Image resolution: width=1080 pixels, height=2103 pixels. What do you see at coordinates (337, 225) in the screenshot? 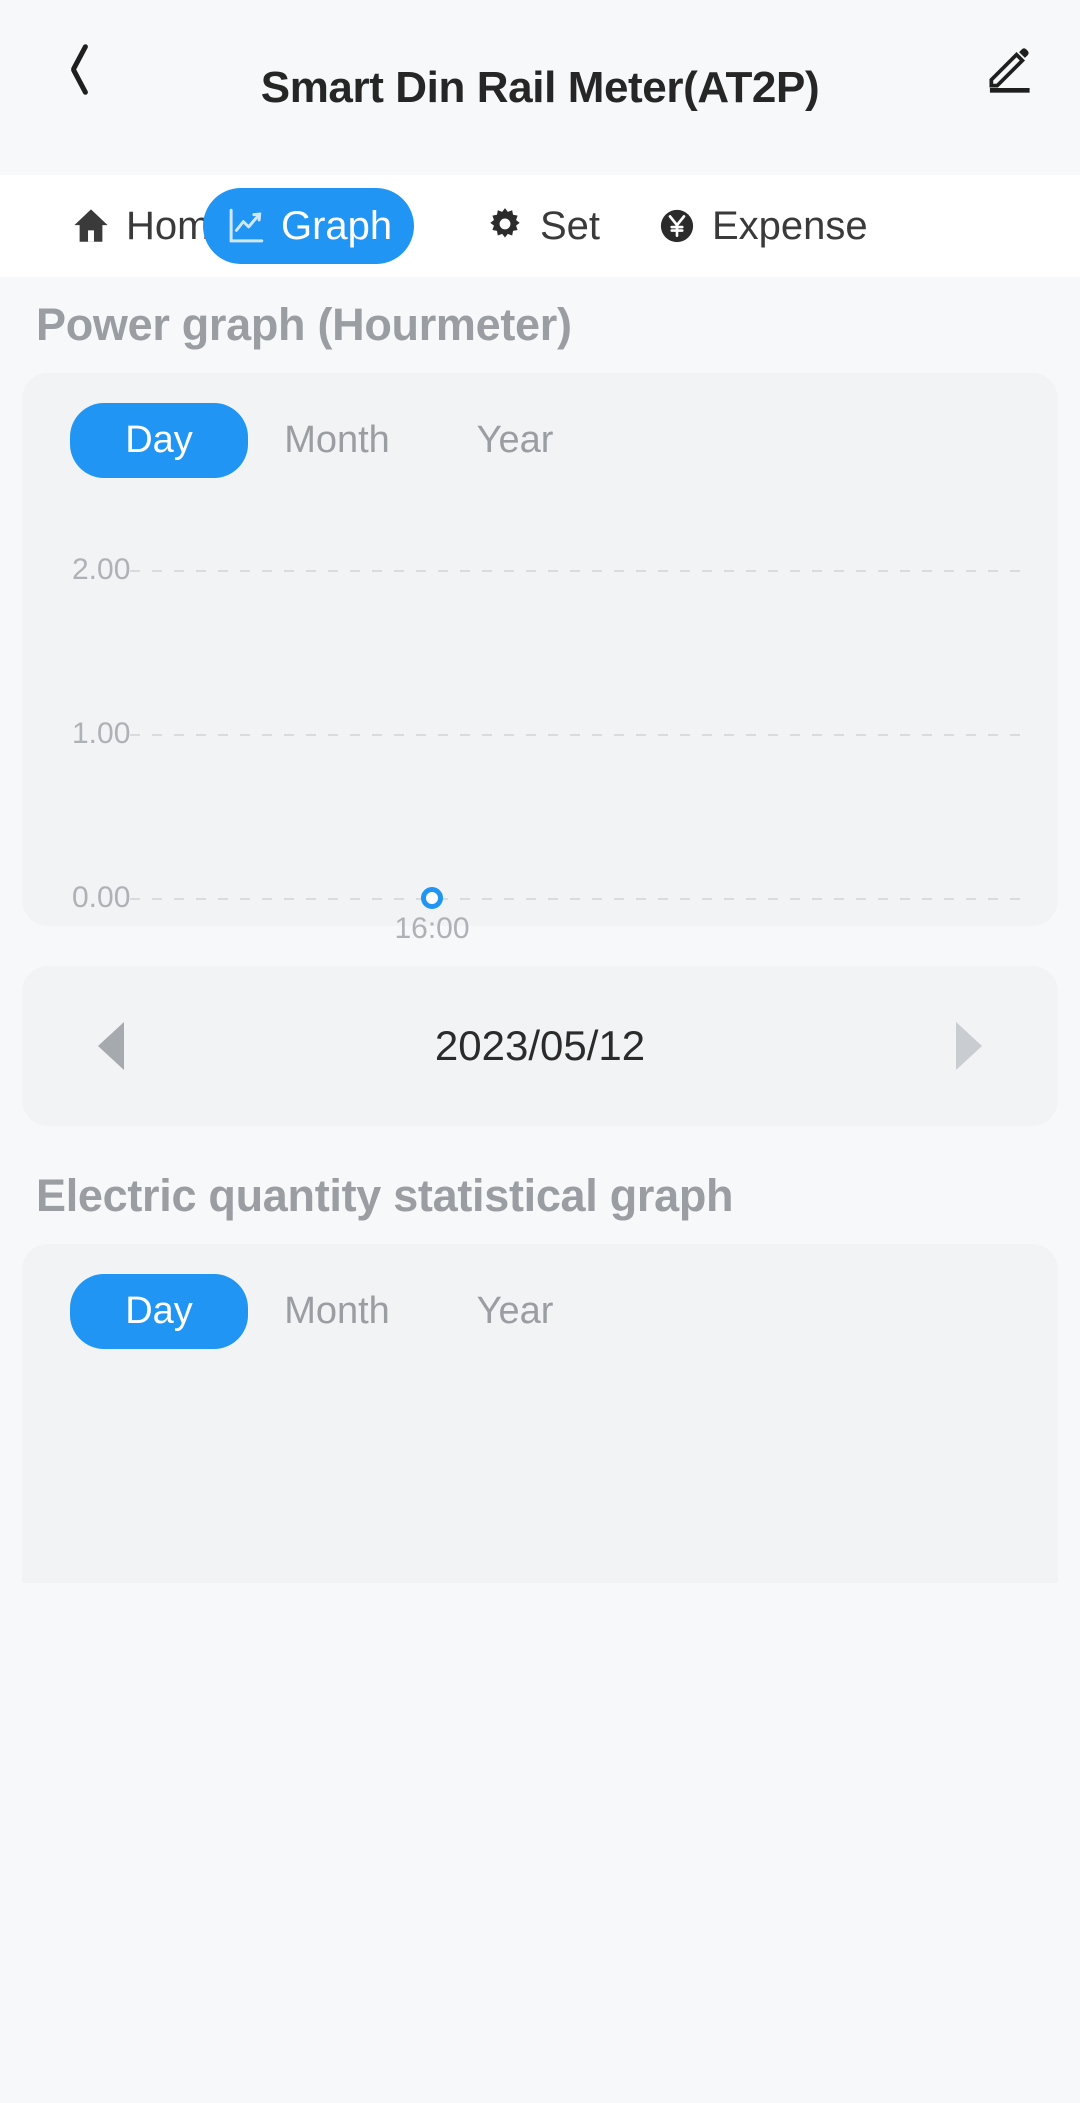
I see `tab-graph-label: Graph` at bounding box center [337, 225].